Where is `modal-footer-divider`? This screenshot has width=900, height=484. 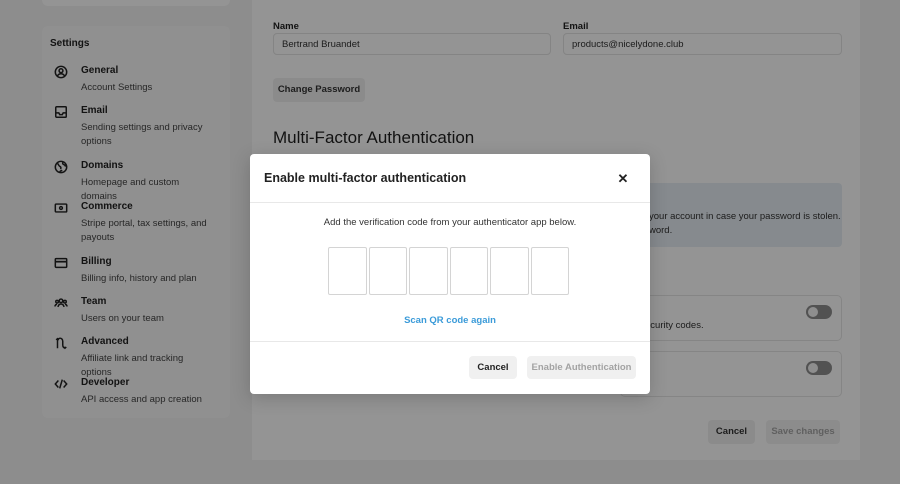
modal-footer-divider is located at coordinates (450, 341).